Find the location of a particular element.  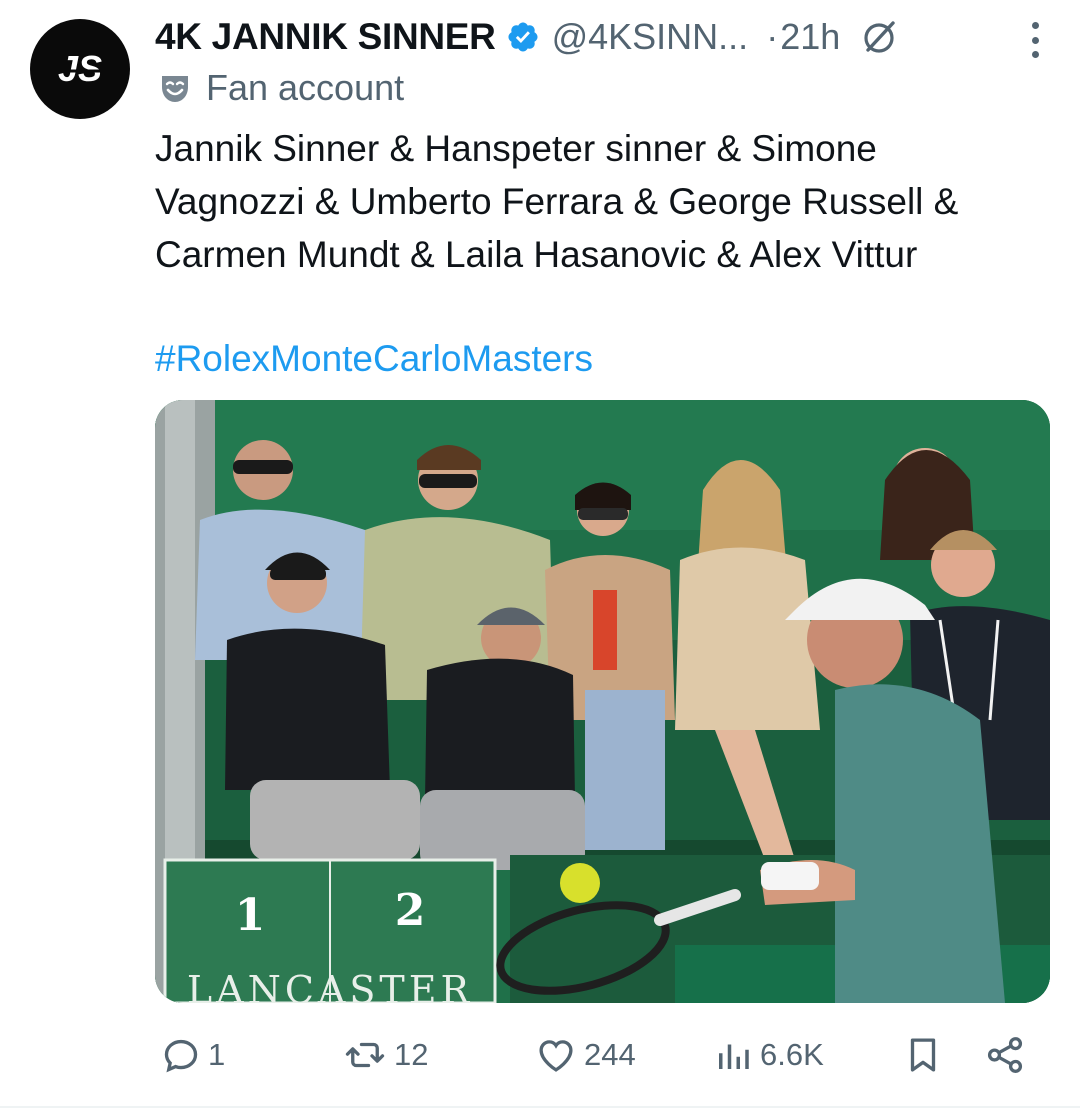

js-logo-icon: JS is located at coordinates (80, 68).